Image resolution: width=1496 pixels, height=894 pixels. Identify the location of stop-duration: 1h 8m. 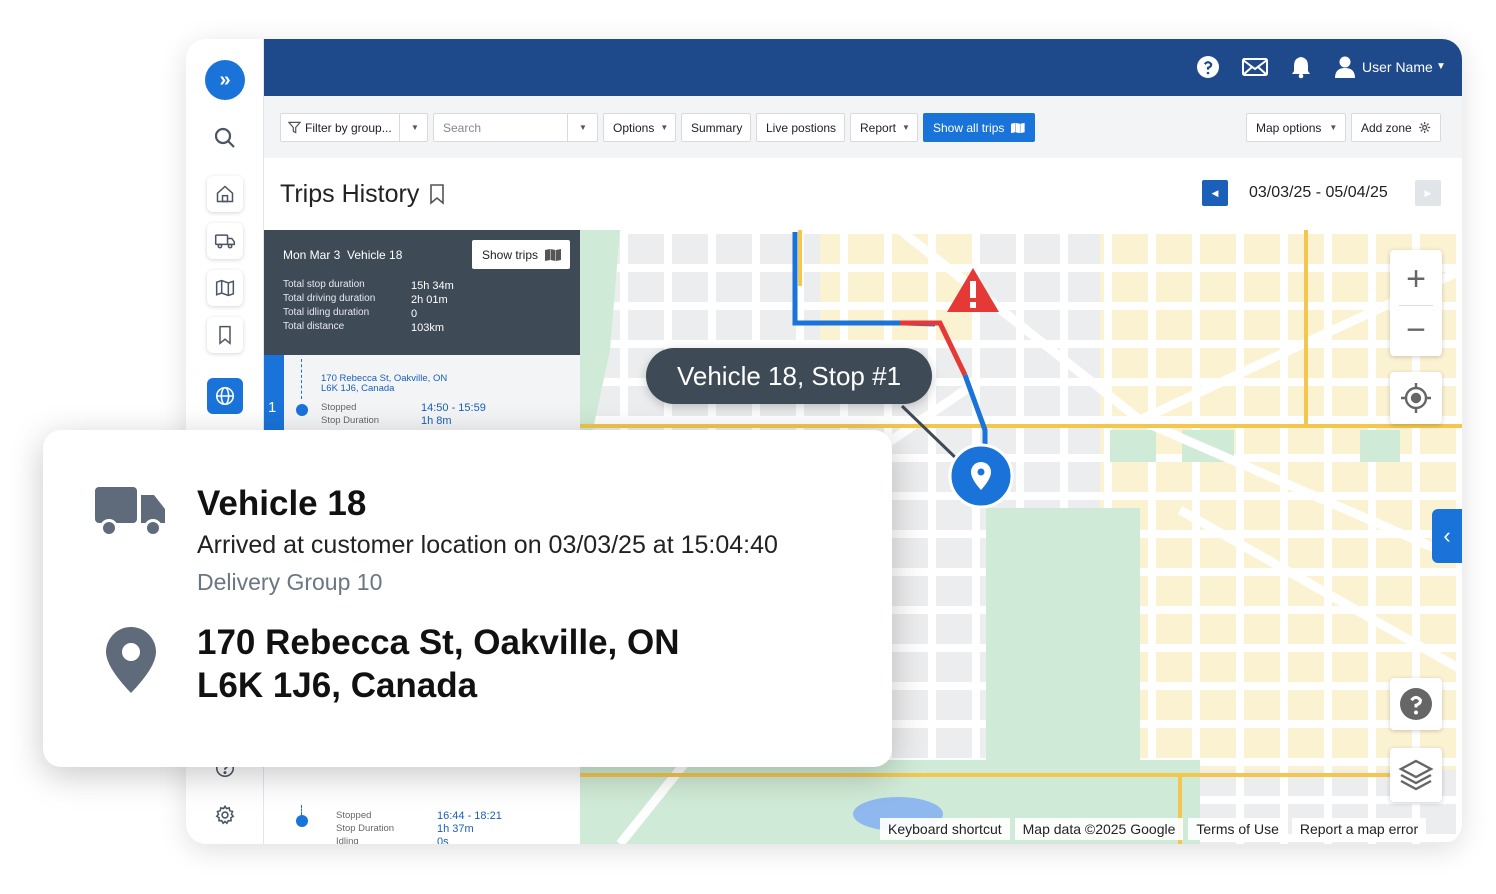
(436, 421).